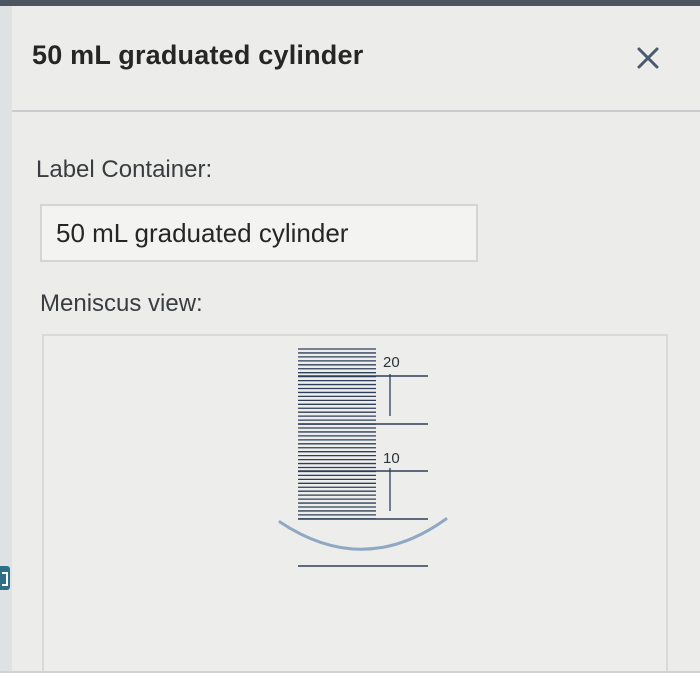 The height and width of the screenshot is (673, 700). Describe the element at coordinates (6, 338) in the screenshot. I see `background-edge` at that location.